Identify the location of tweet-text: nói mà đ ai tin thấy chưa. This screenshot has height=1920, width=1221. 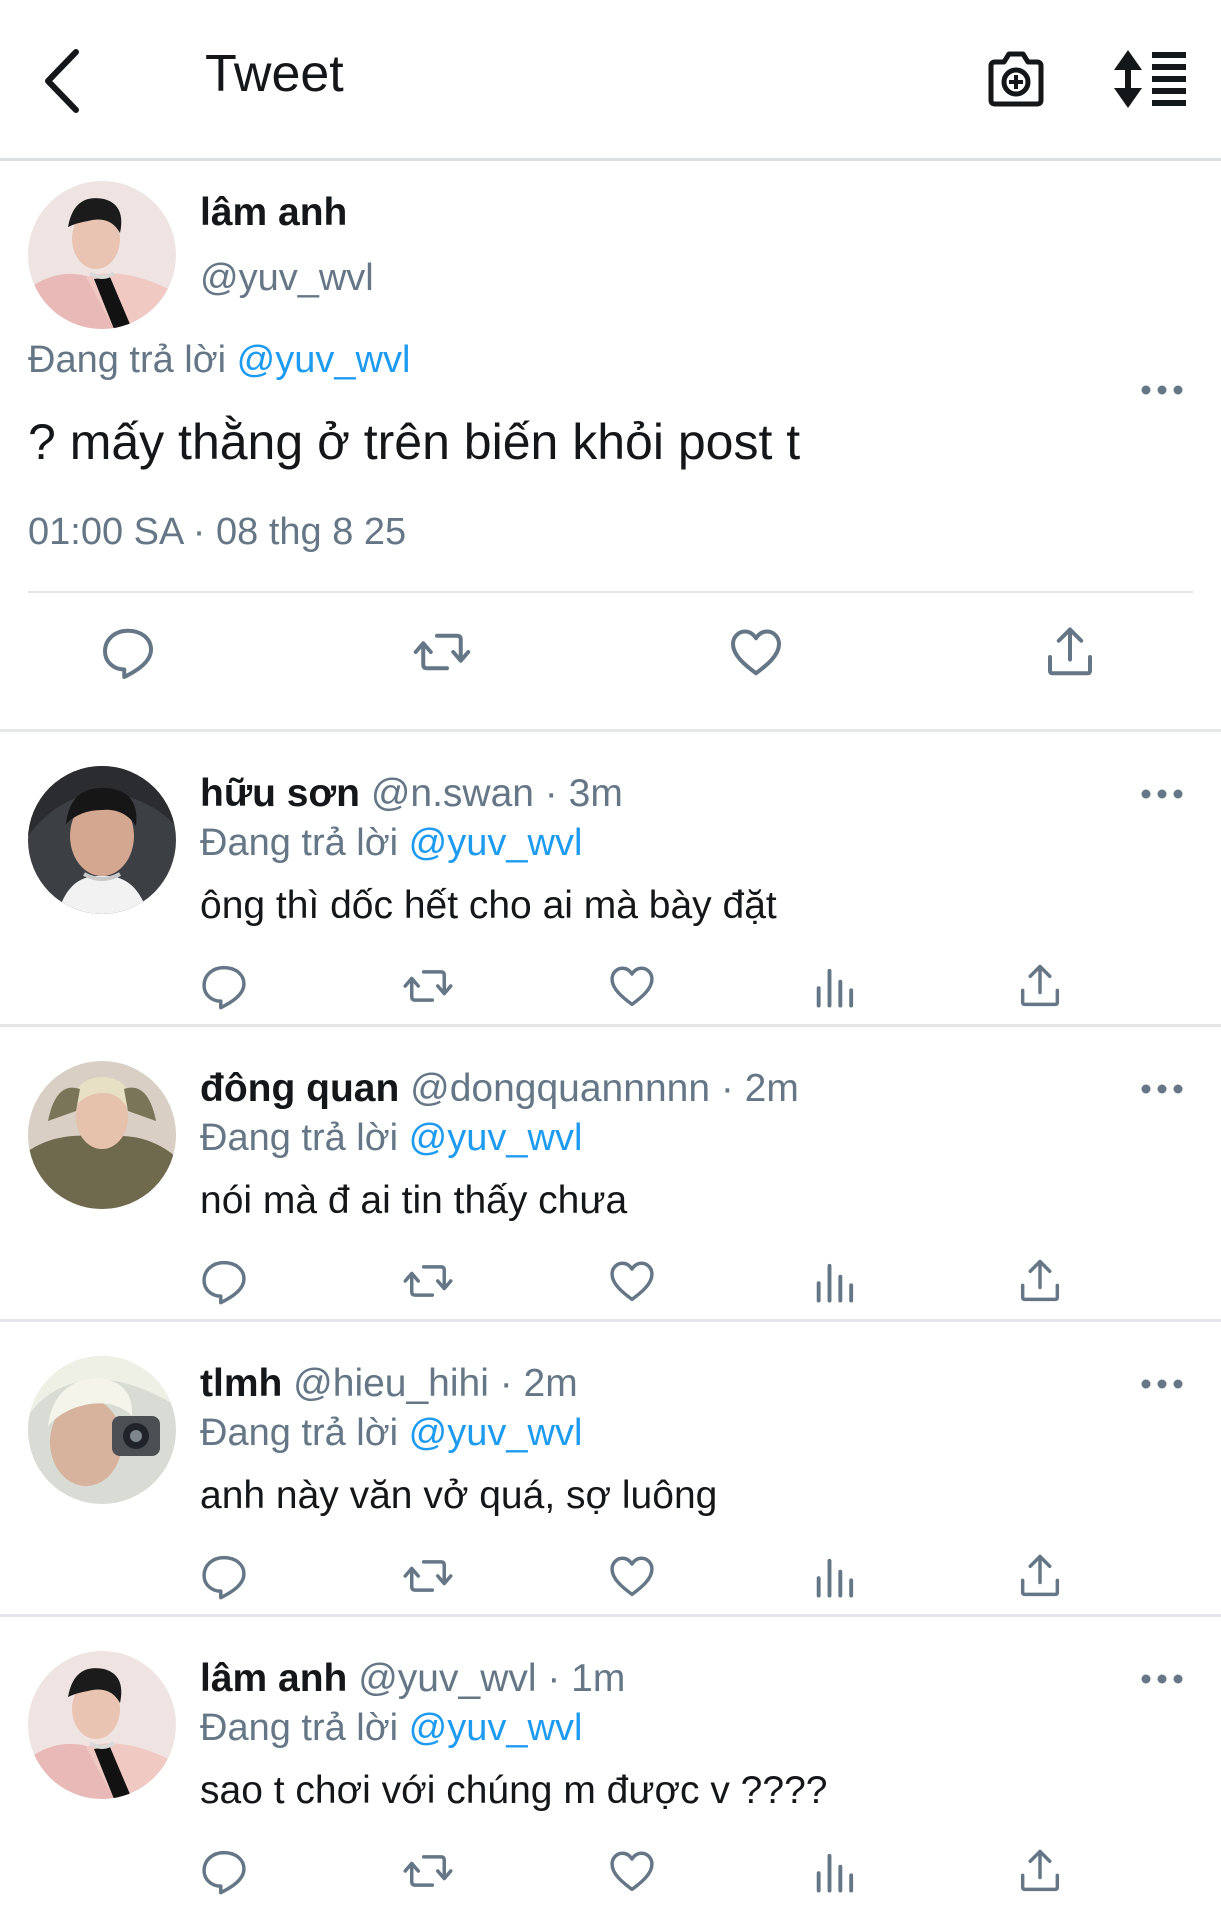
(414, 1200).